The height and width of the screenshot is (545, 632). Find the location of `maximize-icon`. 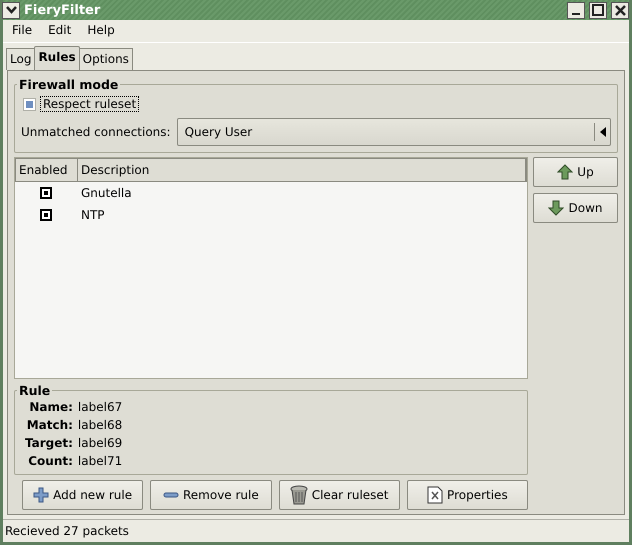

maximize-icon is located at coordinates (598, 10).